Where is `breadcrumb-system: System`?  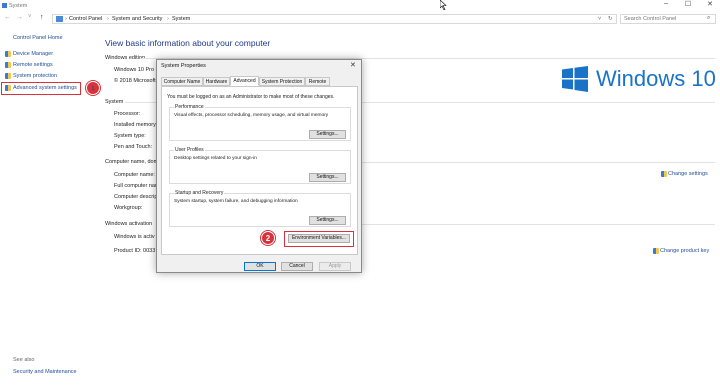
breadcrumb-system: System is located at coordinates (181, 19).